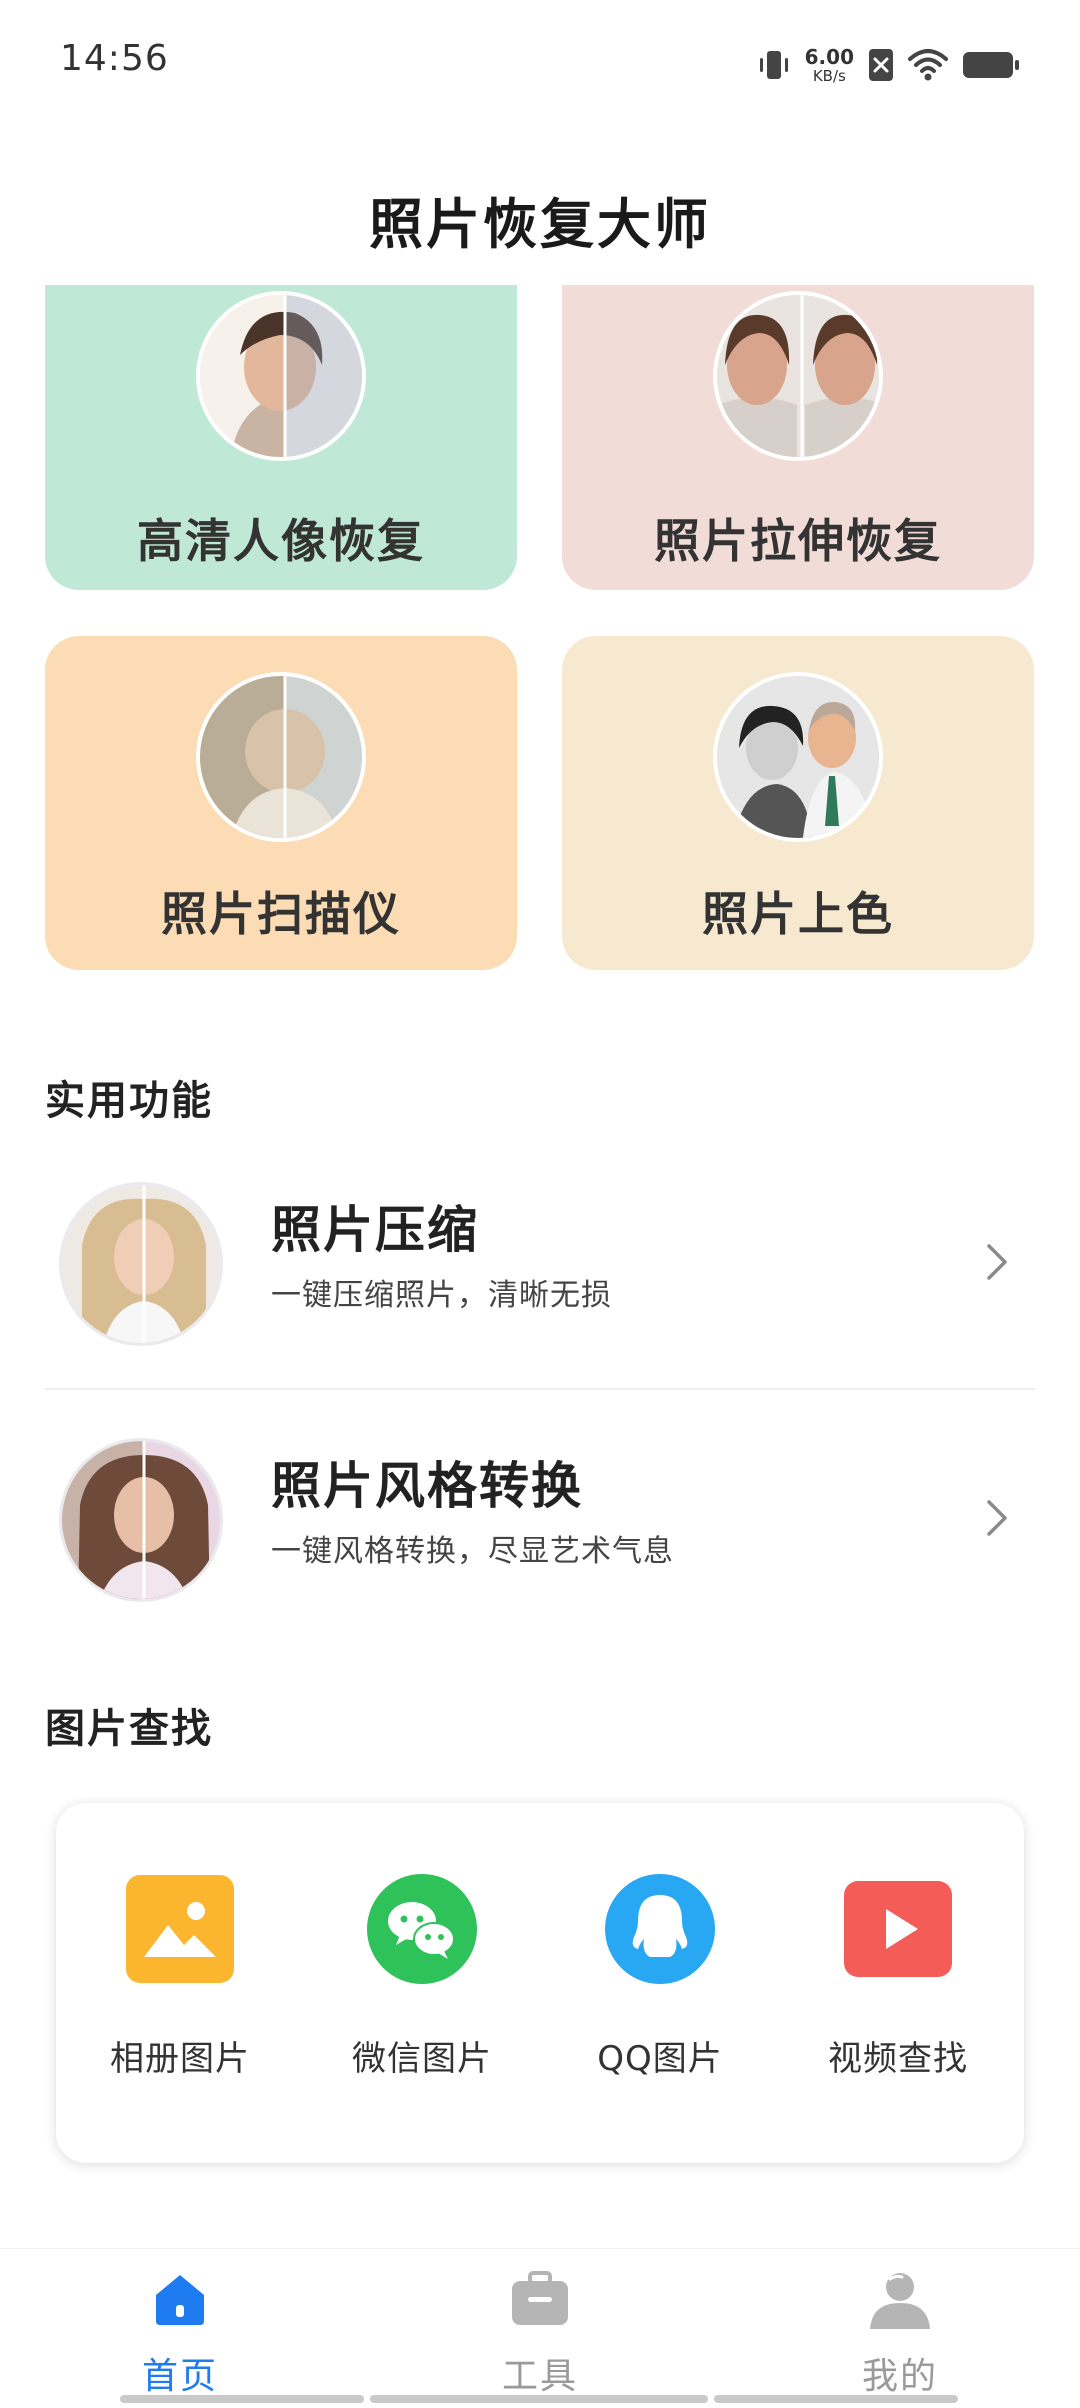  I want to click on stretch-restore-avatar, so click(798, 376).